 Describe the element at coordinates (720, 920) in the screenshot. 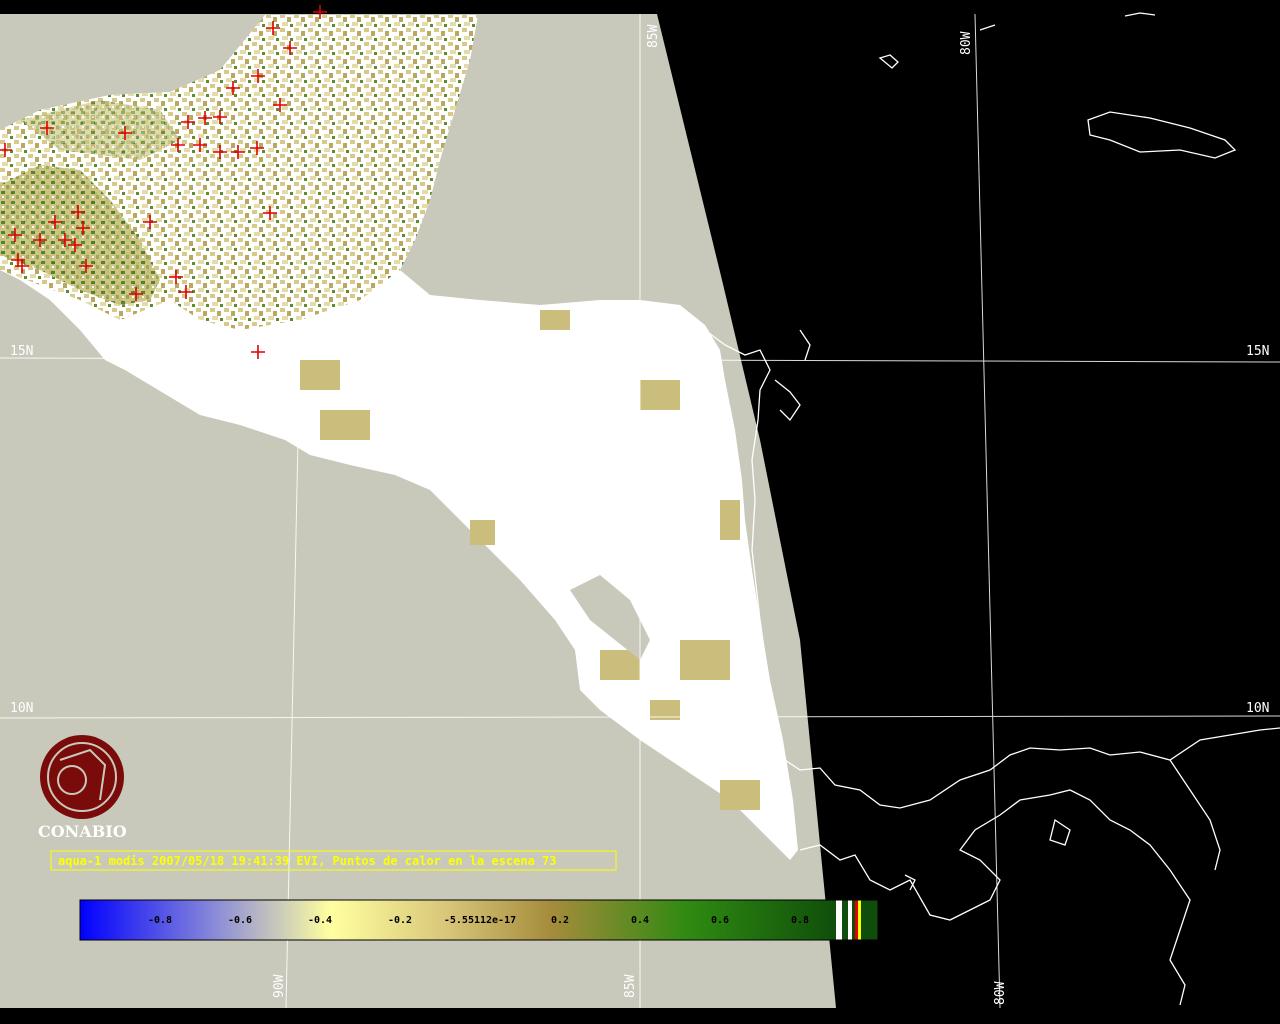

I see `colorbar-tick-label: 0.6` at that location.